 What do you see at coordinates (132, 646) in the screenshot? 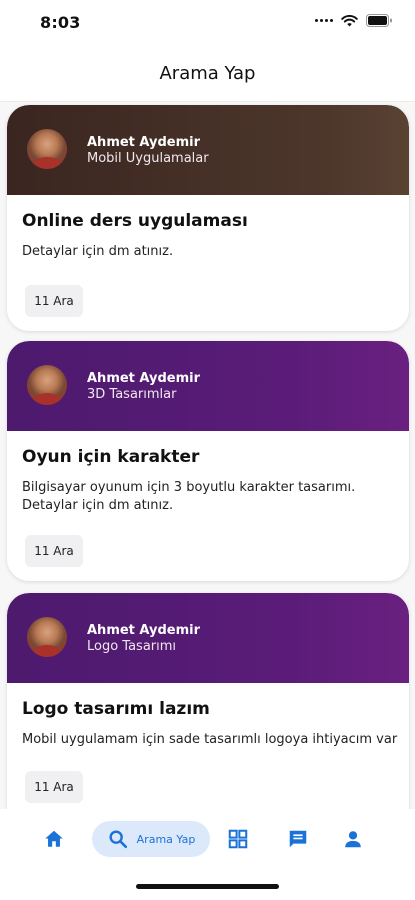
I see `post-category: Logo Tasarımı` at bounding box center [132, 646].